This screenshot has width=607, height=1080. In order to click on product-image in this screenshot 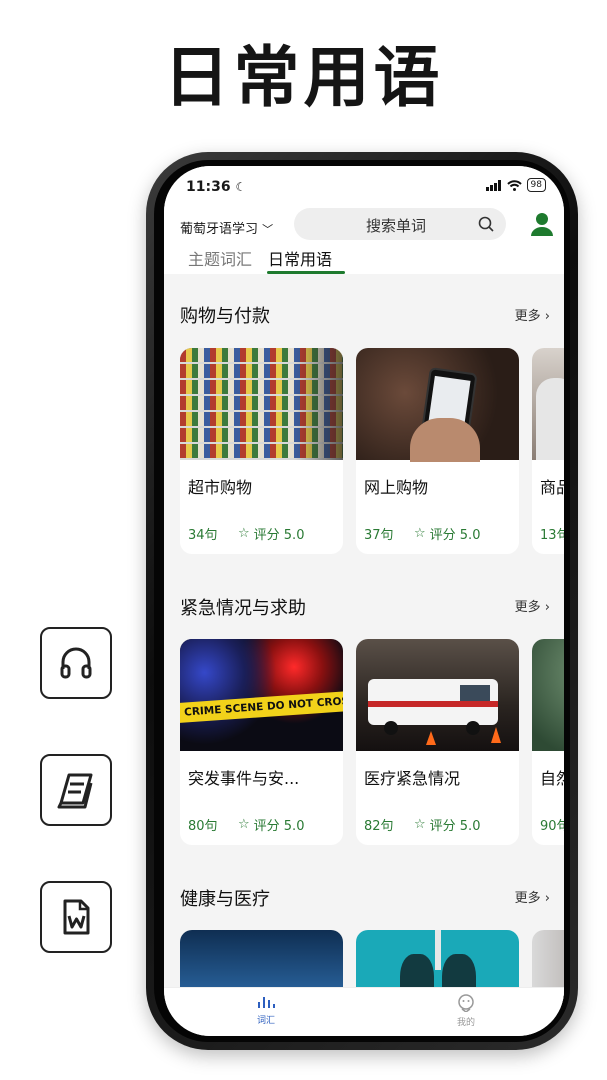, I will do `click(548, 404)`.